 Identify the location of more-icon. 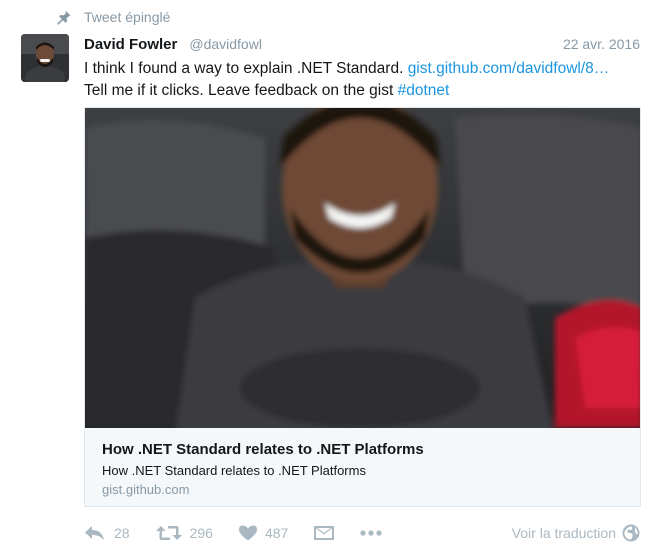
(371, 533).